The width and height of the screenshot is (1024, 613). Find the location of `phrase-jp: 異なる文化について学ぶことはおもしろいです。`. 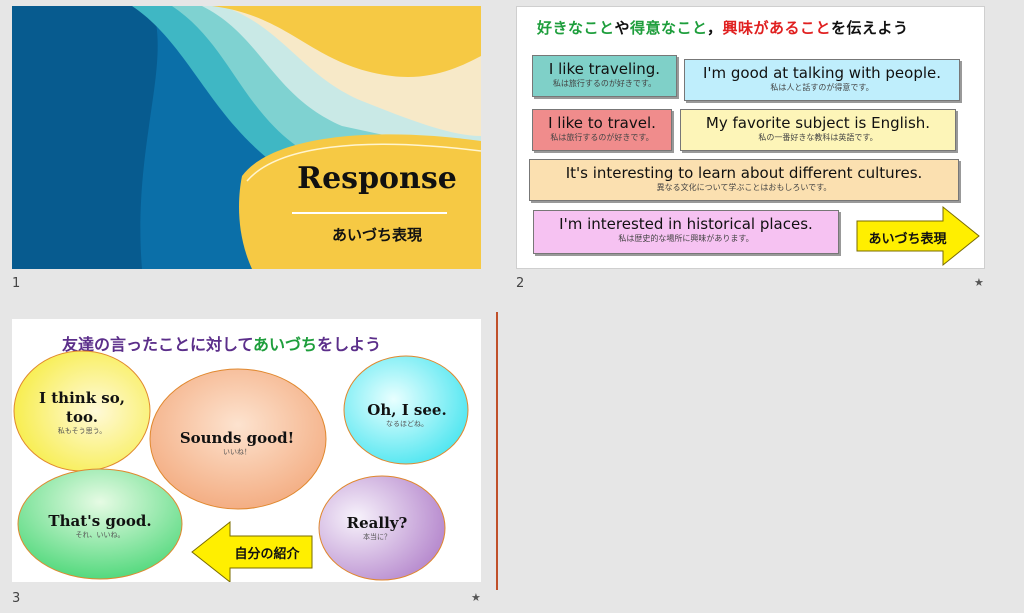

phrase-jp: 異なる文化について学ぶことはおもしろいです。 is located at coordinates (744, 187).